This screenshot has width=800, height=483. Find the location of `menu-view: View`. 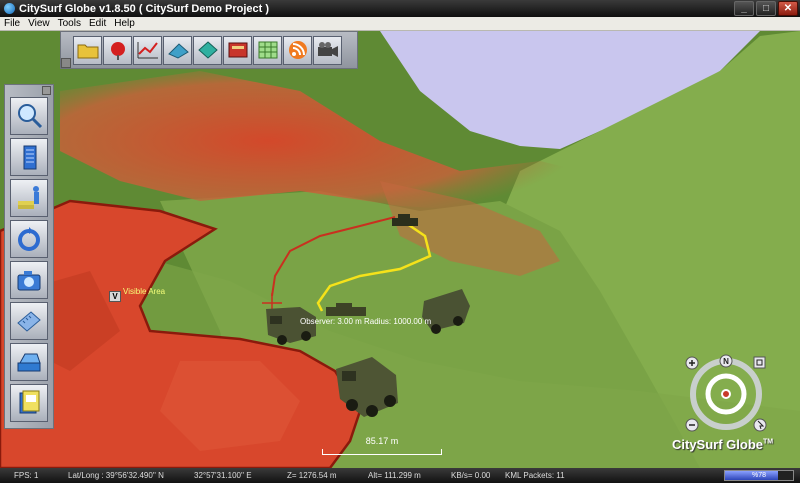

menu-view: View is located at coordinates (39, 23).